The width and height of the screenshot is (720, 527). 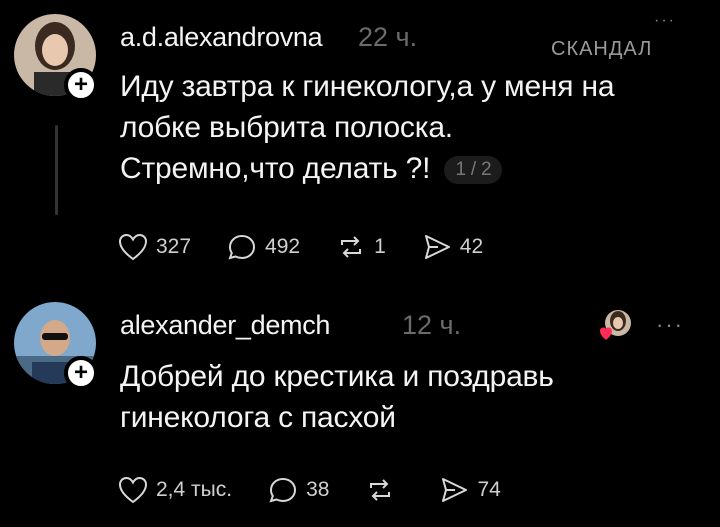 What do you see at coordinates (380, 246) in the screenshot?
I see `repost-count: 1` at bounding box center [380, 246].